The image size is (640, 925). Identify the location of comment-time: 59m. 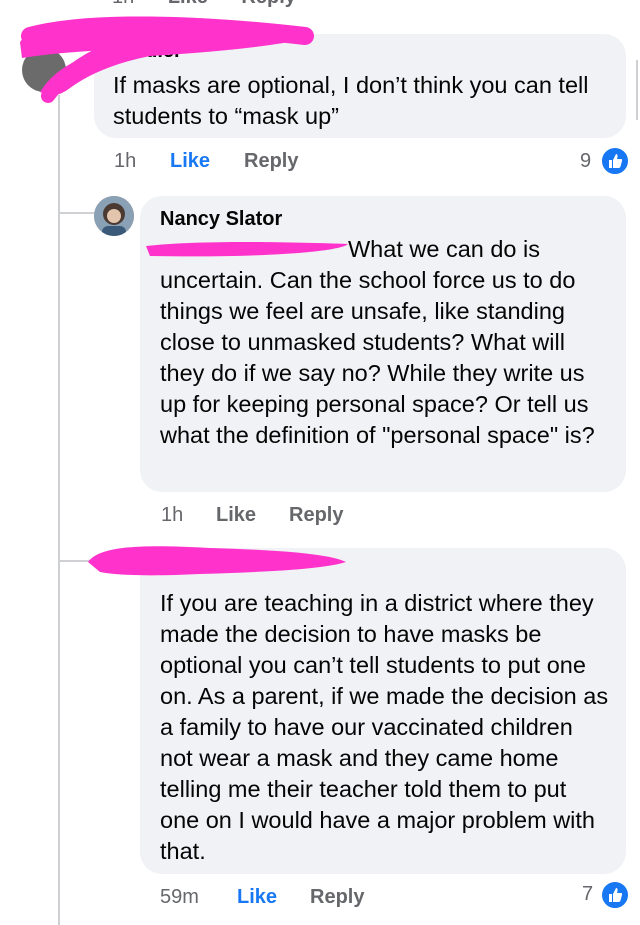
(179, 897).